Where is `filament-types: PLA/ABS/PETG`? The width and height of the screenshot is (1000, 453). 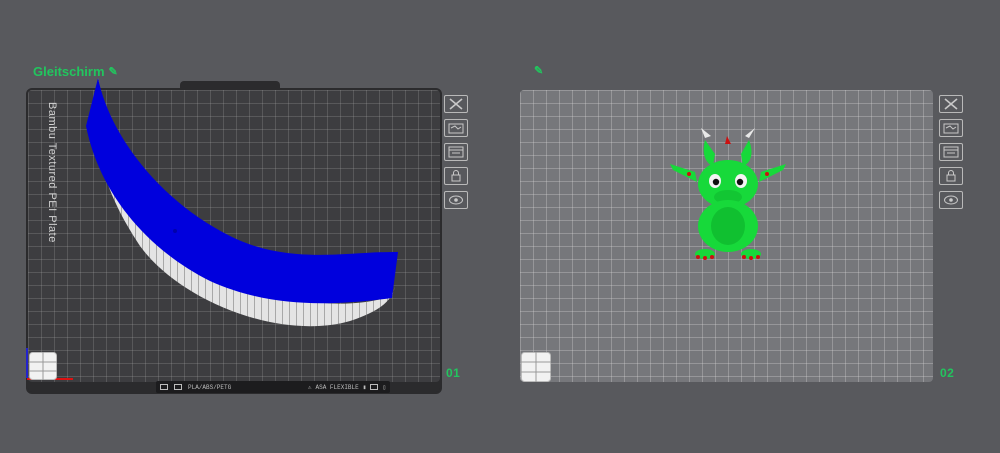 filament-types: PLA/ABS/PETG is located at coordinates (210, 387).